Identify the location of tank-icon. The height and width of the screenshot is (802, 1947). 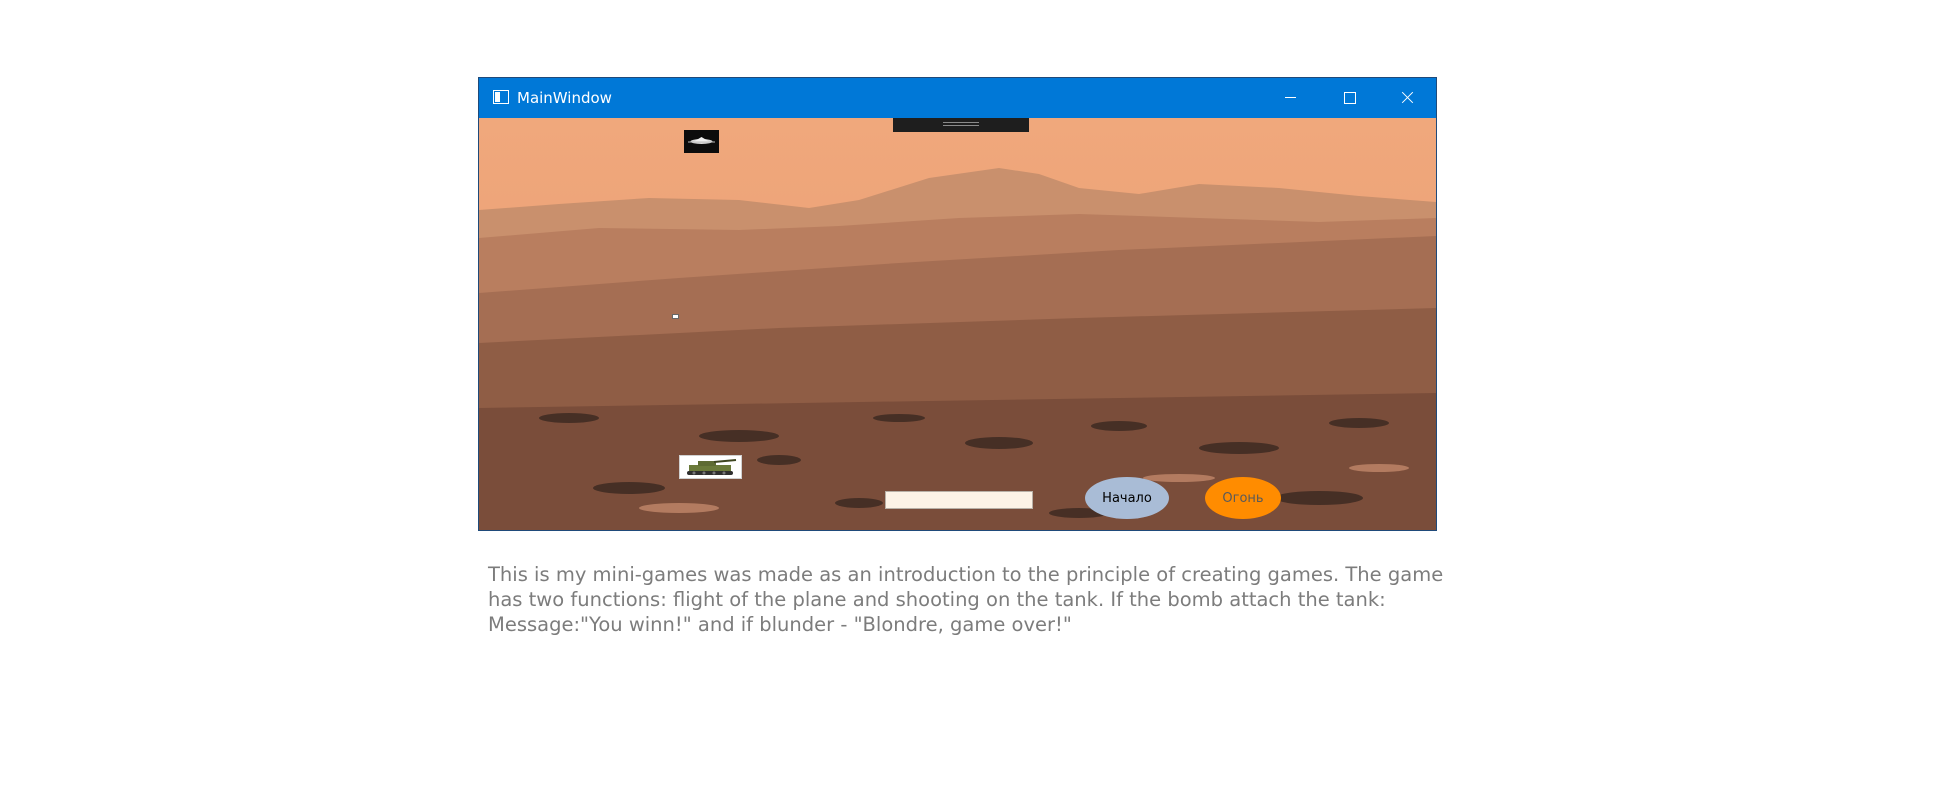
(712, 467).